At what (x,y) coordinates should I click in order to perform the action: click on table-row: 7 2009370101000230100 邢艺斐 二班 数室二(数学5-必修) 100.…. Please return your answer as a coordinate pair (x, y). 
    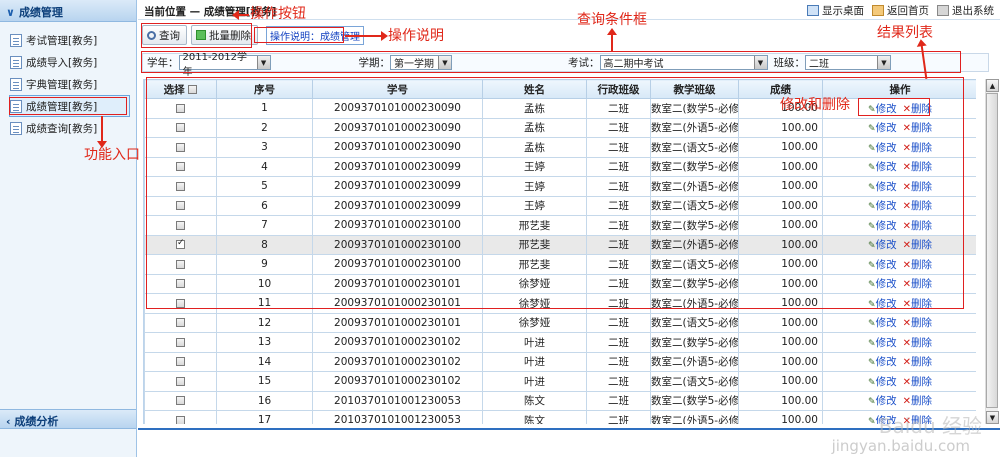
    Looking at the image, I should click on (560, 225).